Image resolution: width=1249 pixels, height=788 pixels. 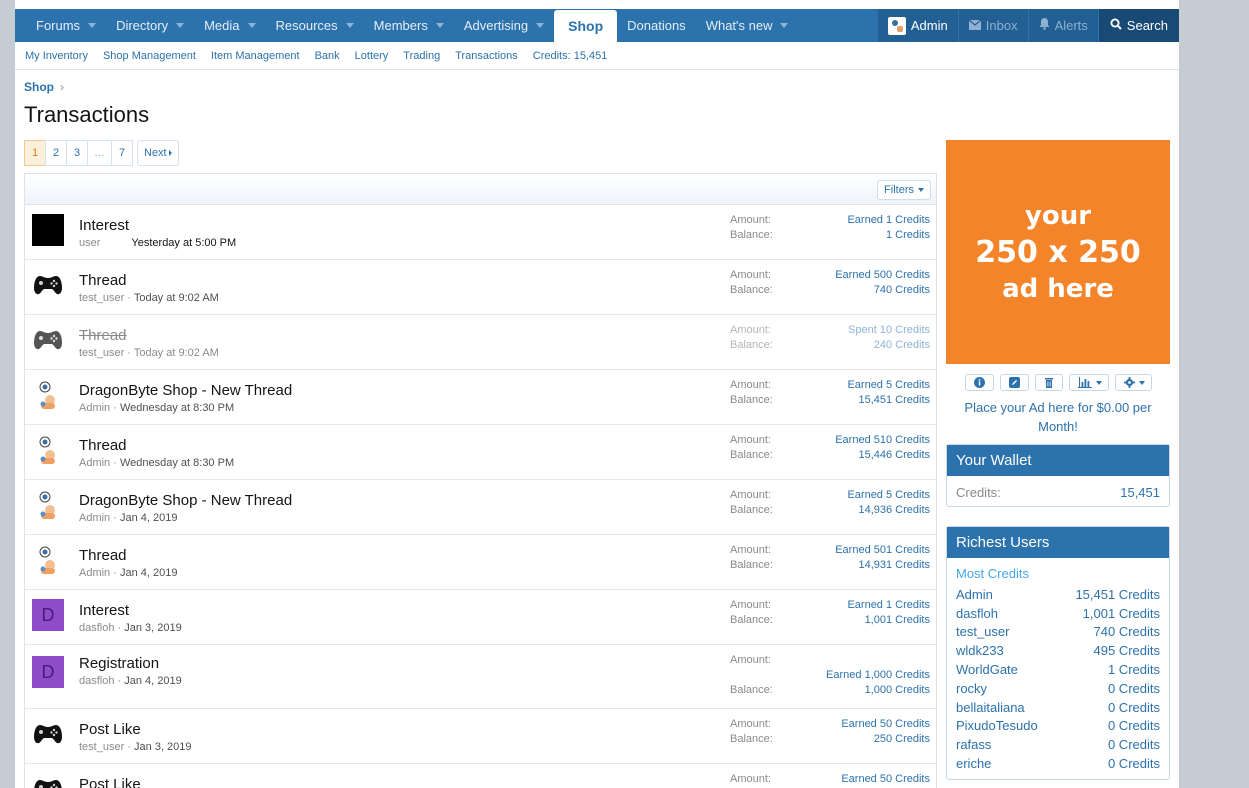 I want to click on richest-users-subtitle: Most Credits, so click(x=992, y=573).